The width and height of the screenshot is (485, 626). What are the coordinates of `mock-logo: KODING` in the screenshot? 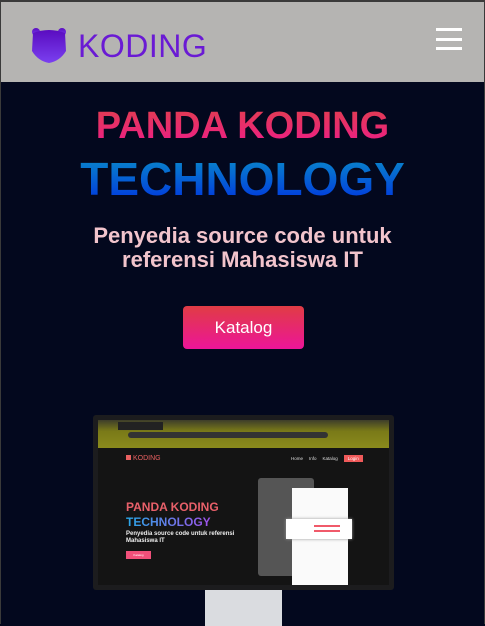 It's located at (143, 458).